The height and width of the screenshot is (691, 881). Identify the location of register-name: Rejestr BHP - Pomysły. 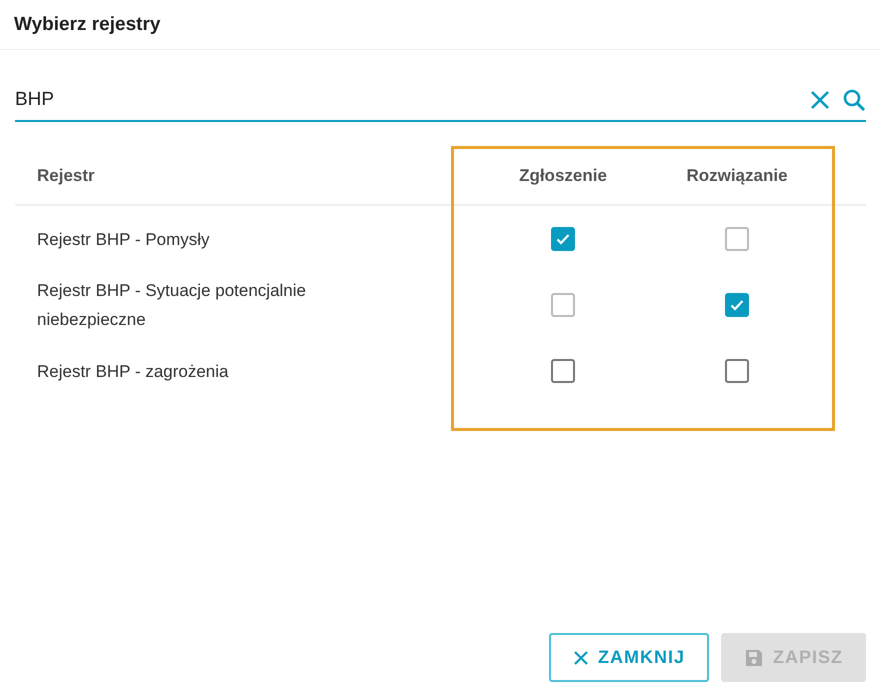
(123, 239).